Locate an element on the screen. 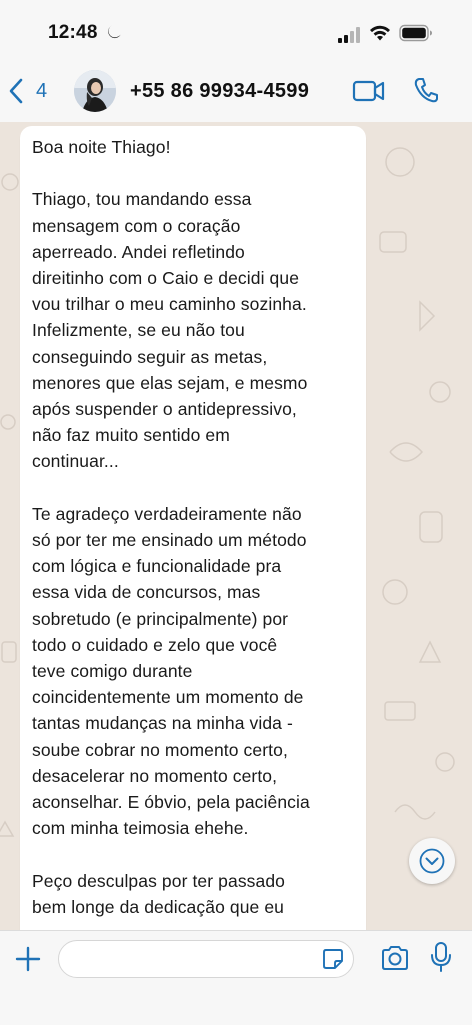  sticker-icon is located at coordinates (333, 959).